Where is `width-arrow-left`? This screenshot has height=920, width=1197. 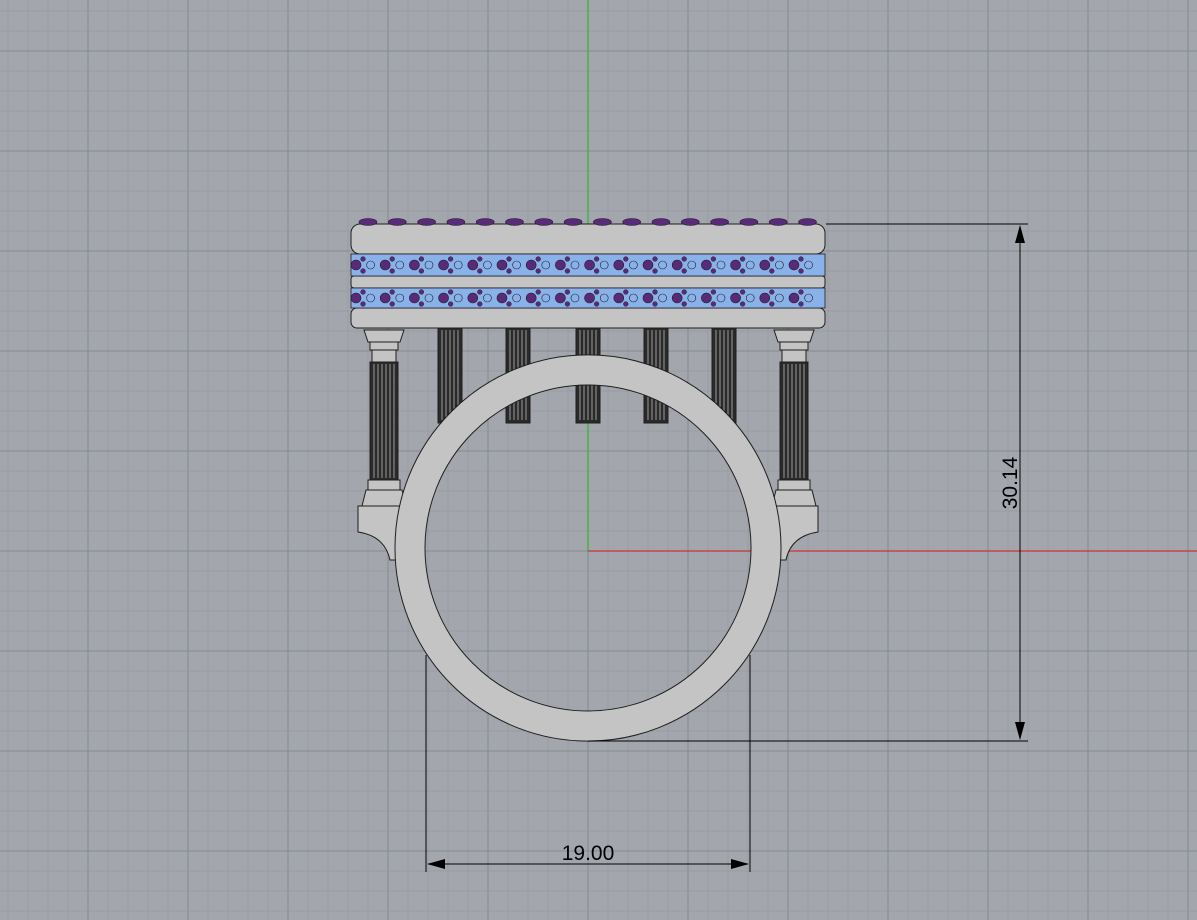 width-arrow-left is located at coordinates (436, 864).